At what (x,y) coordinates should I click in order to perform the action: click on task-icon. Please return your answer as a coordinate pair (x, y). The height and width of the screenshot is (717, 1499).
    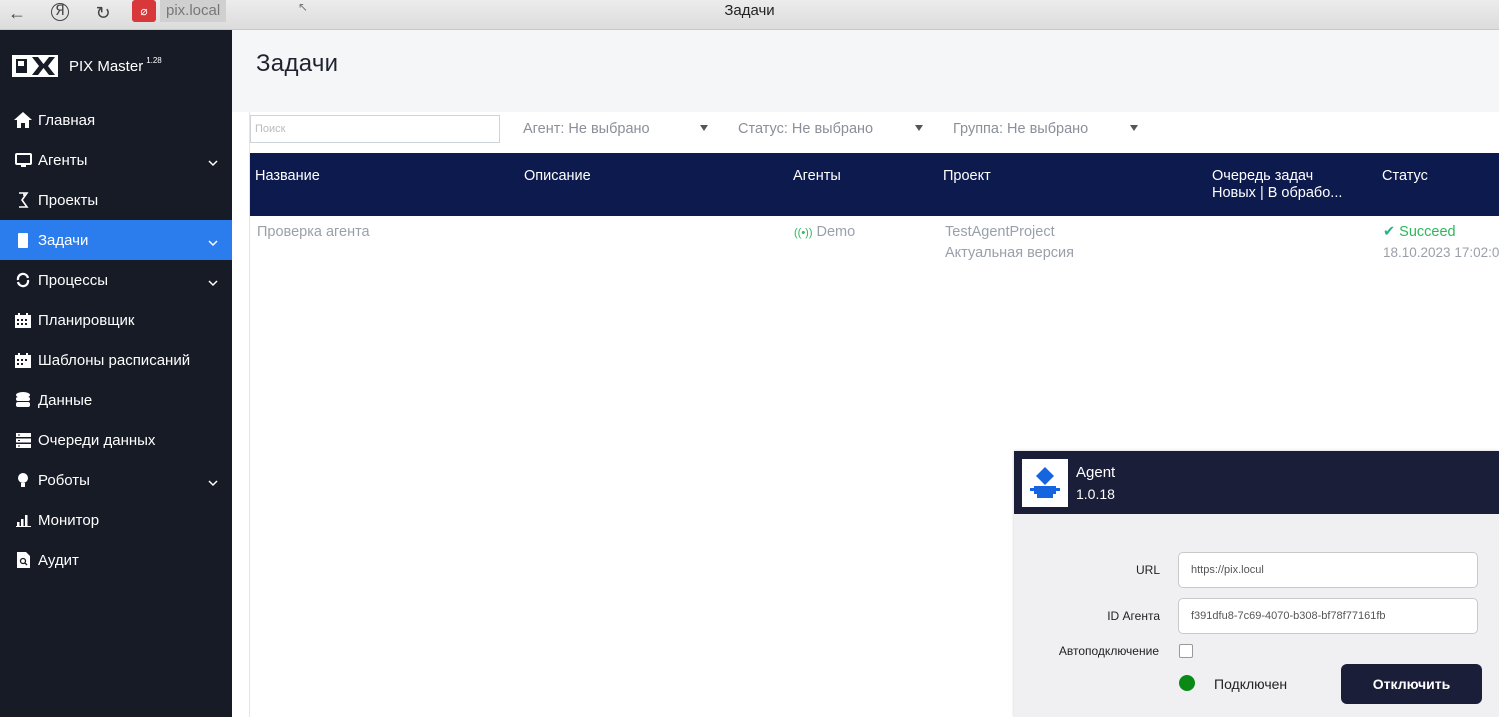
    Looking at the image, I should click on (23, 240).